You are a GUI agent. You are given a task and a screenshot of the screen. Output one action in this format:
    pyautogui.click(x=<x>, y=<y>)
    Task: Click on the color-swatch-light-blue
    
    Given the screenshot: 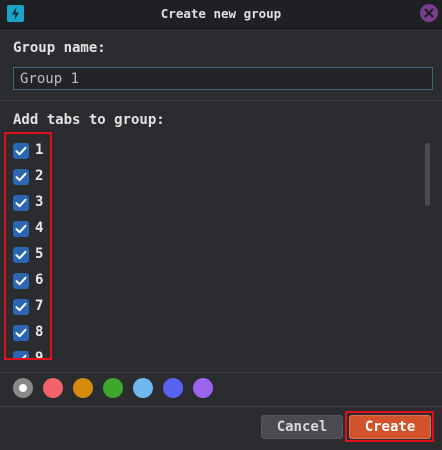 What is the action you would take?
    pyautogui.click(x=143, y=388)
    